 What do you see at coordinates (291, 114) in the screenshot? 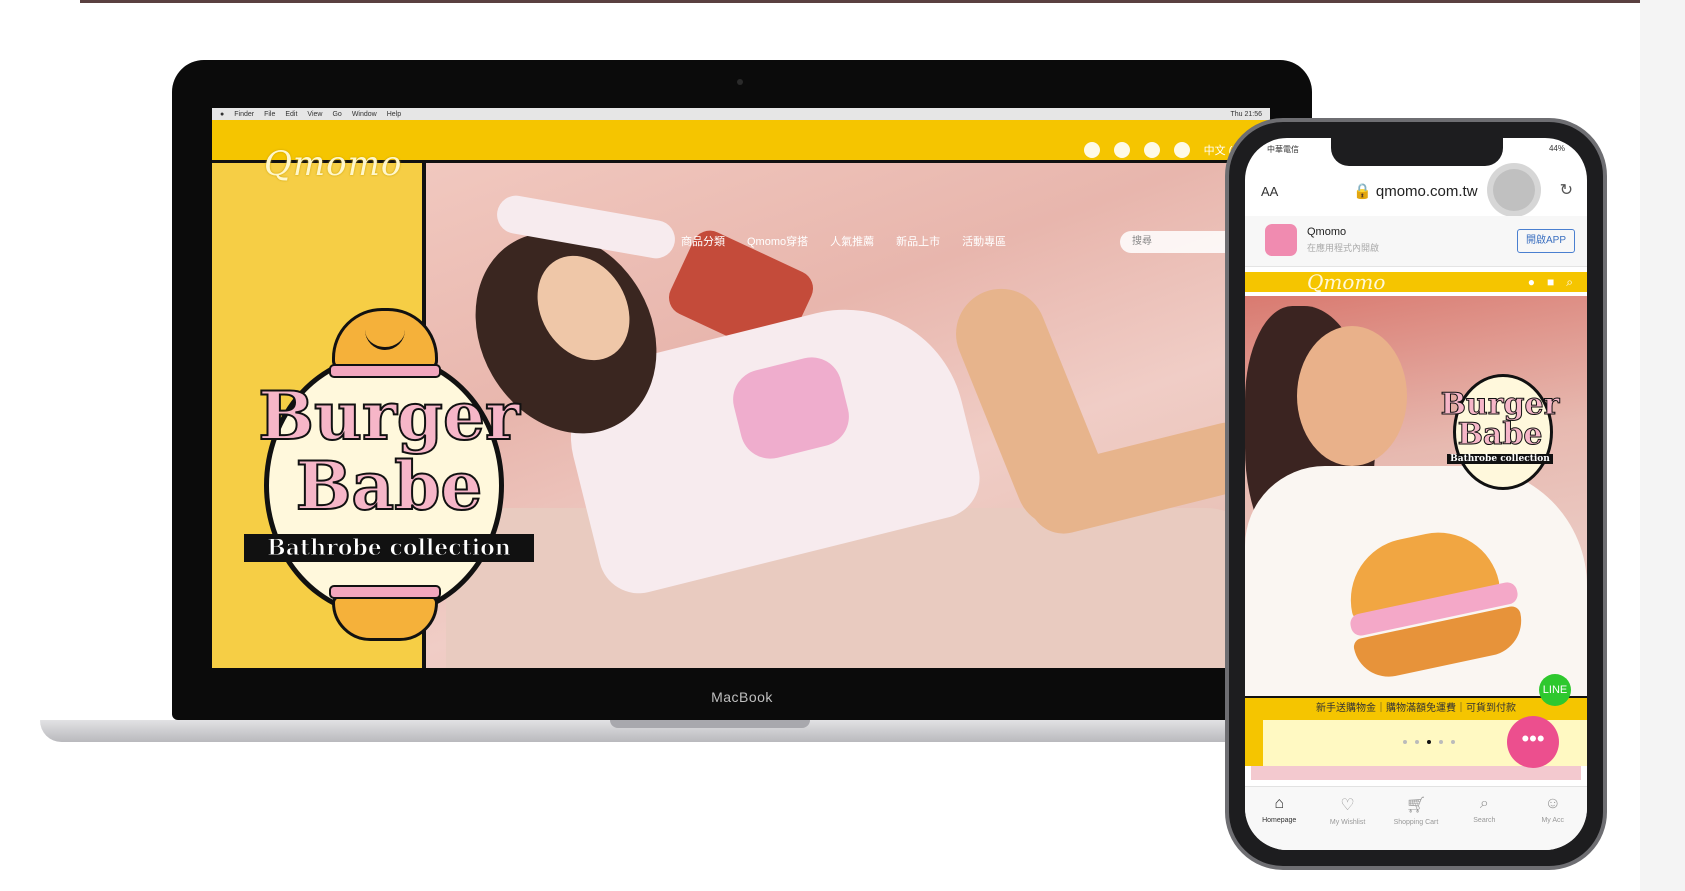
I see `menu-edit: Edit` at bounding box center [291, 114].